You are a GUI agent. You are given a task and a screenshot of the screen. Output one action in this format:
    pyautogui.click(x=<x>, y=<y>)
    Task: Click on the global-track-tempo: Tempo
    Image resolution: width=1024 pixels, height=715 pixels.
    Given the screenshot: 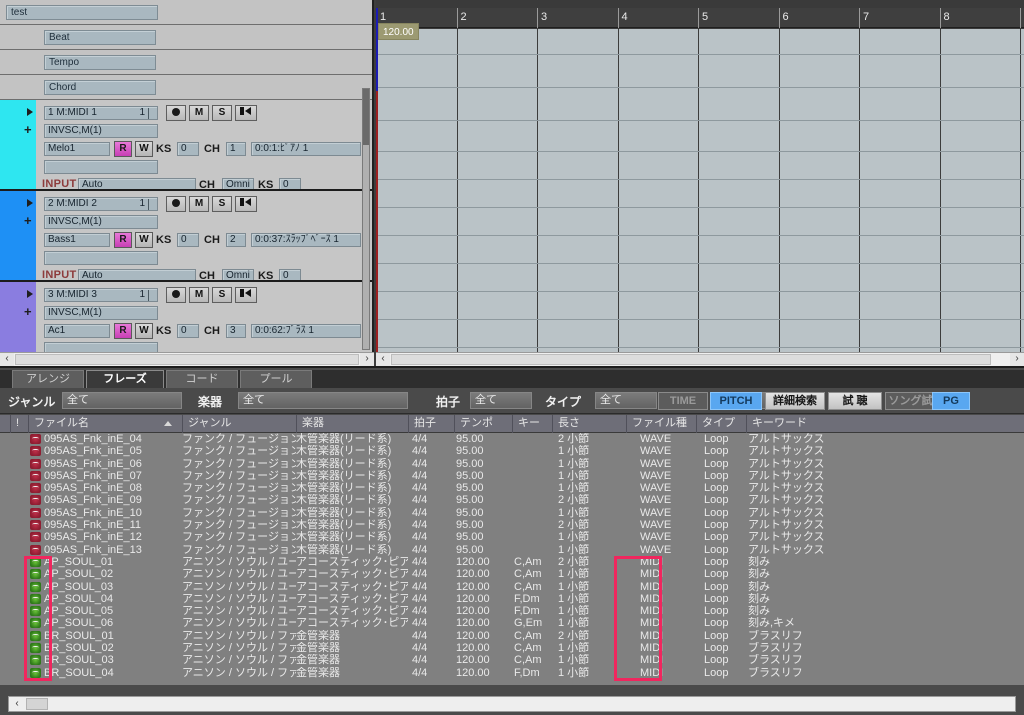 What is the action you would take?
    pyautogui.click(x=186, y=62)
    